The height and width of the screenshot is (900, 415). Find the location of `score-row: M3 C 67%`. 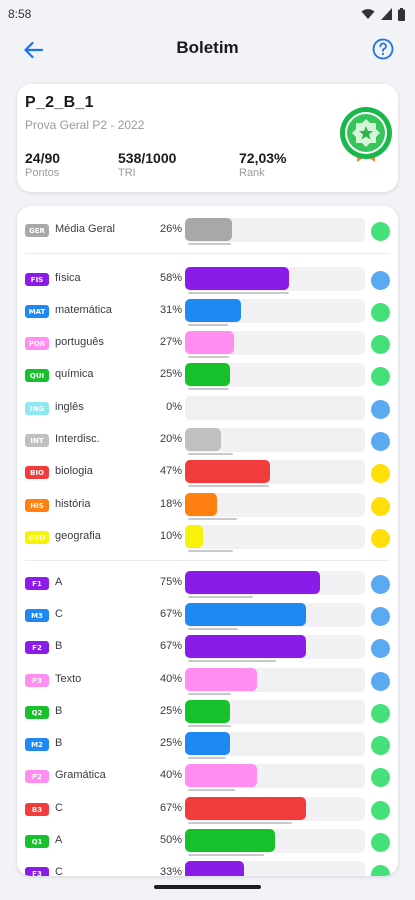

score-row: M3 C 67% is located at coordinates (207, 615).